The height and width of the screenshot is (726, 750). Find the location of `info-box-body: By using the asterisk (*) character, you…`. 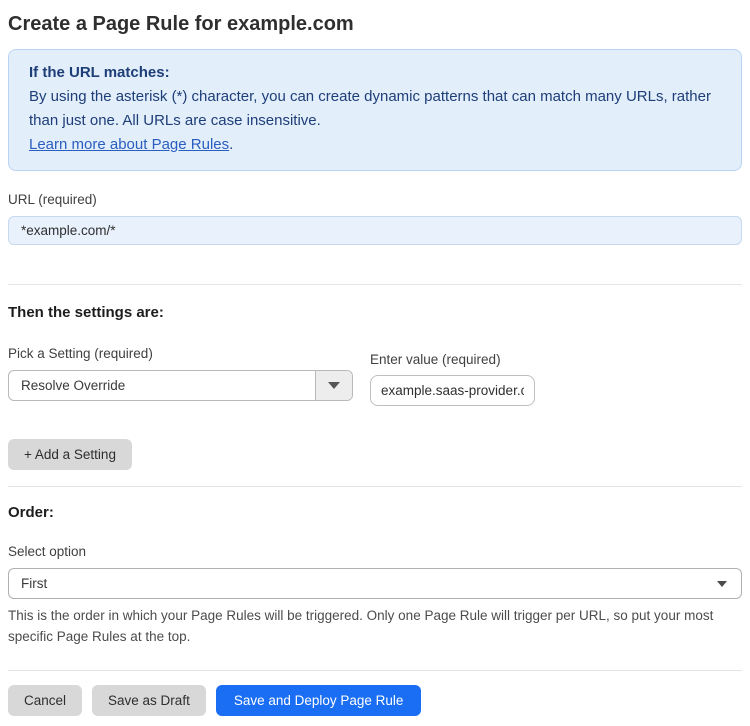

info-box-body: By using the asterisk (*) character, you… is located at coordinates (370, 108).